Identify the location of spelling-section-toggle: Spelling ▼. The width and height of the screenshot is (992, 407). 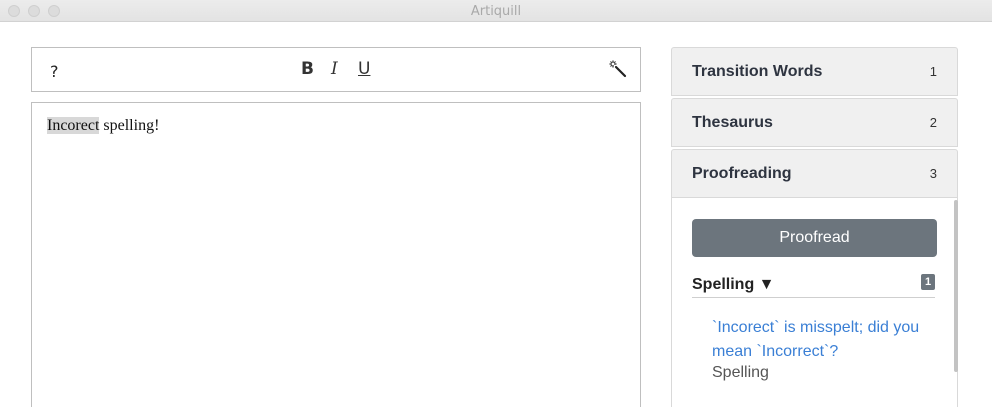
(733, 285).